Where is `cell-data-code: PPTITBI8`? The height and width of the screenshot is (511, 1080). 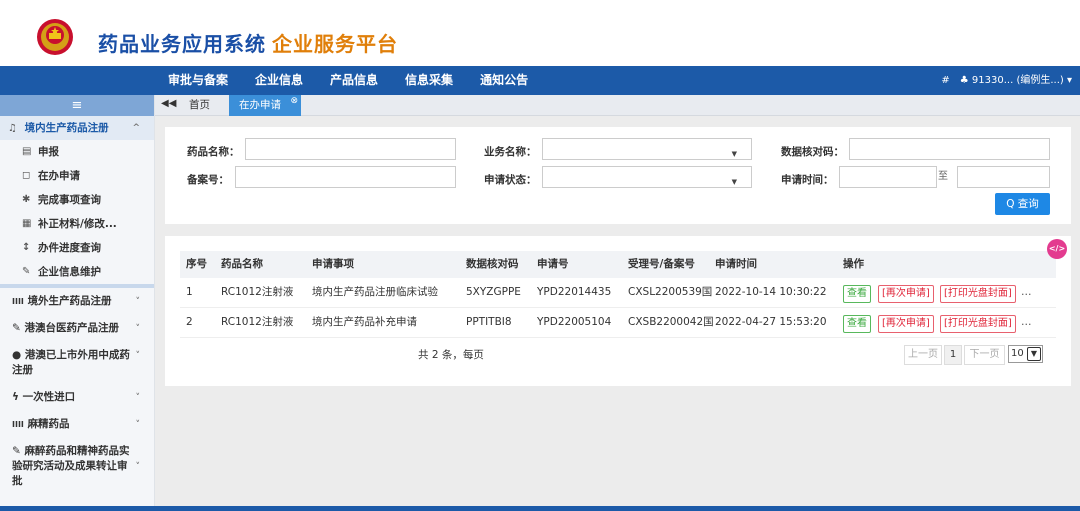
cell-data-code: PPTITBI8 is located at coordinates (489, 322).